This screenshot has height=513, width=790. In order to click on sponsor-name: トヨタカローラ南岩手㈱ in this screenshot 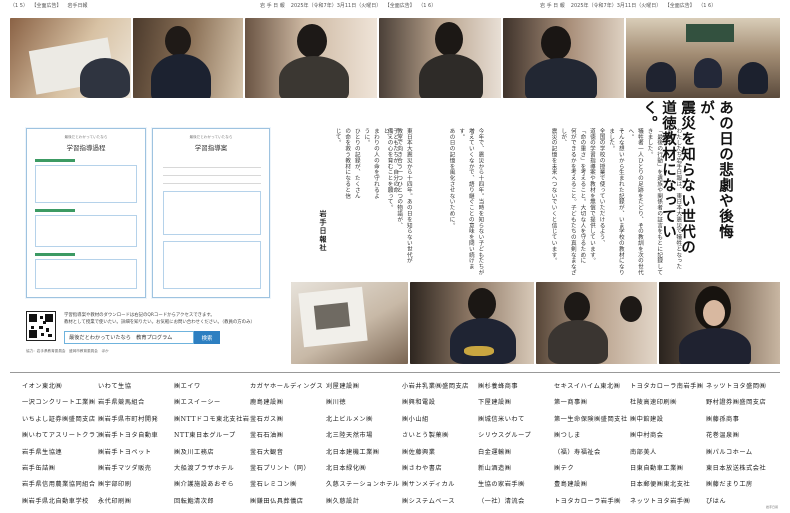, I will do `click(667, 386)`.